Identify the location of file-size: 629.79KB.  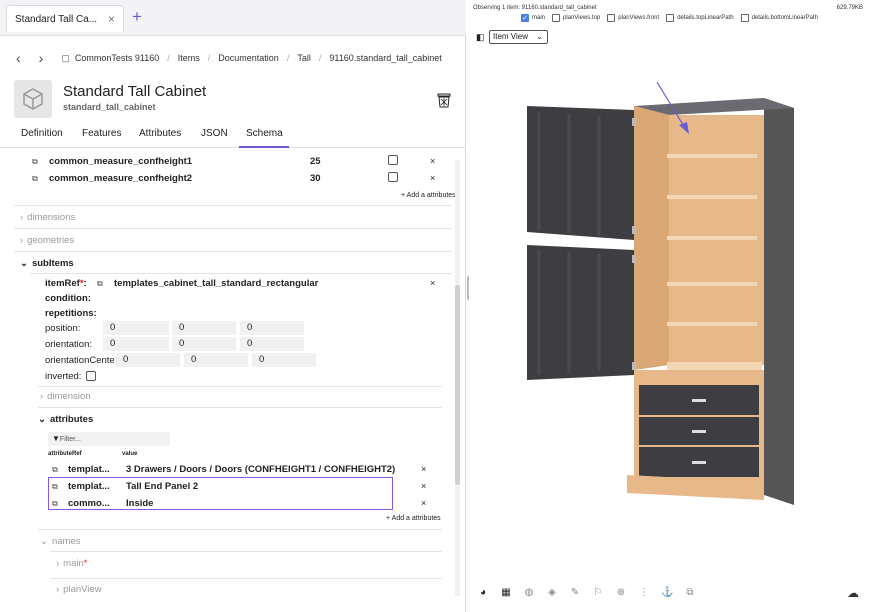
(849, 8).